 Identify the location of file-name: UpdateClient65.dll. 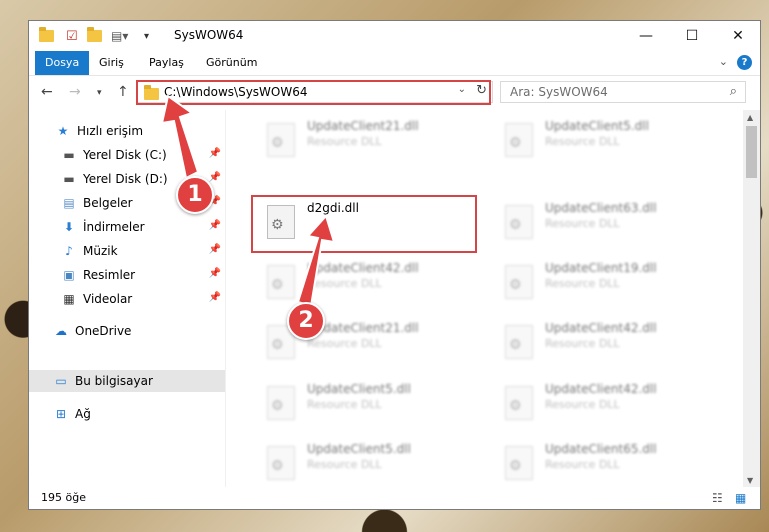
(601, 449).